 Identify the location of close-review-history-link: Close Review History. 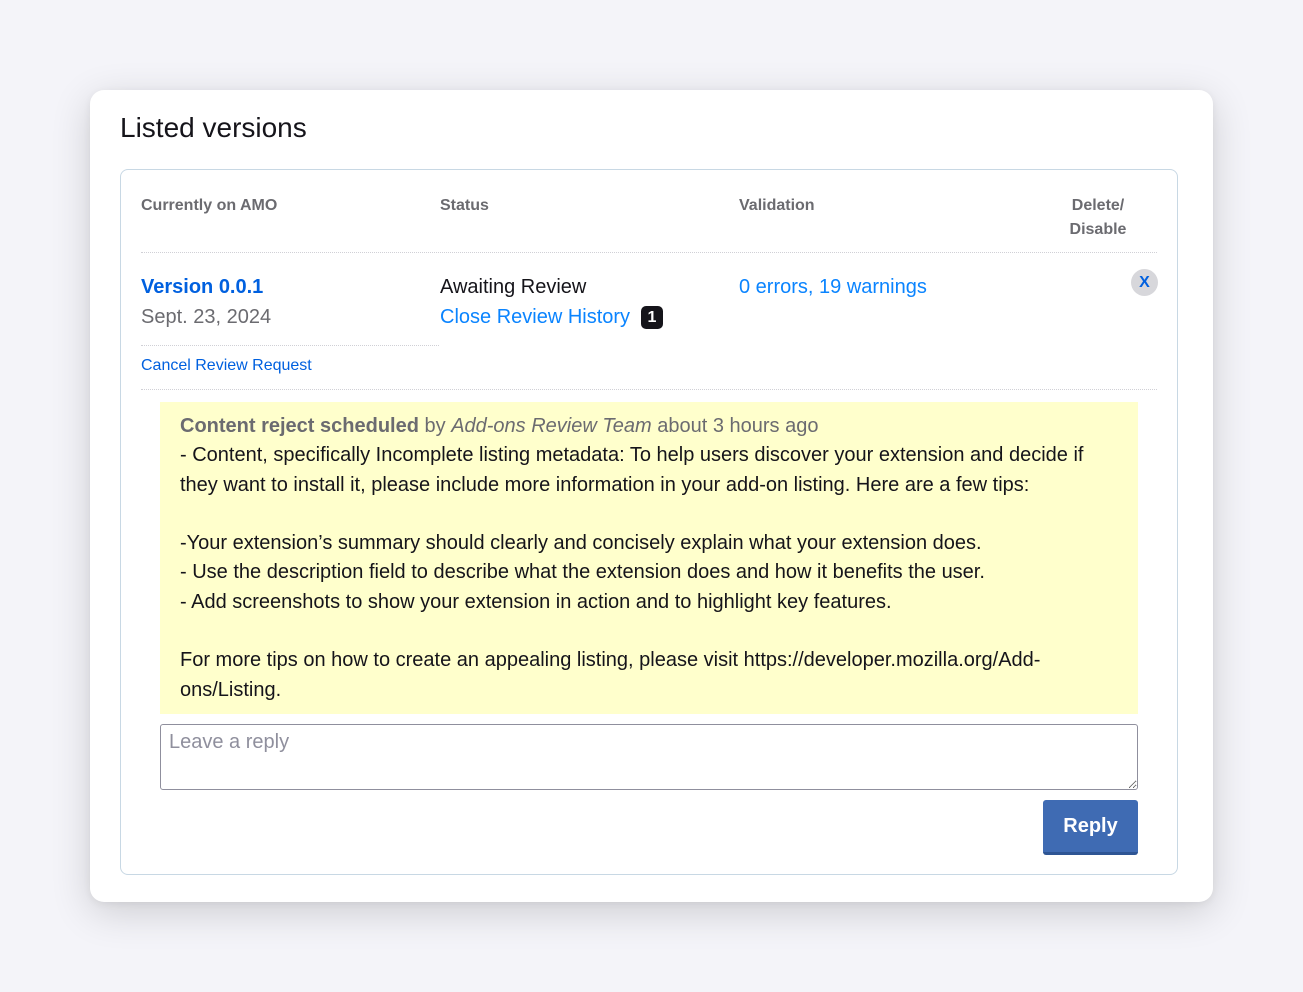
(535, 317).